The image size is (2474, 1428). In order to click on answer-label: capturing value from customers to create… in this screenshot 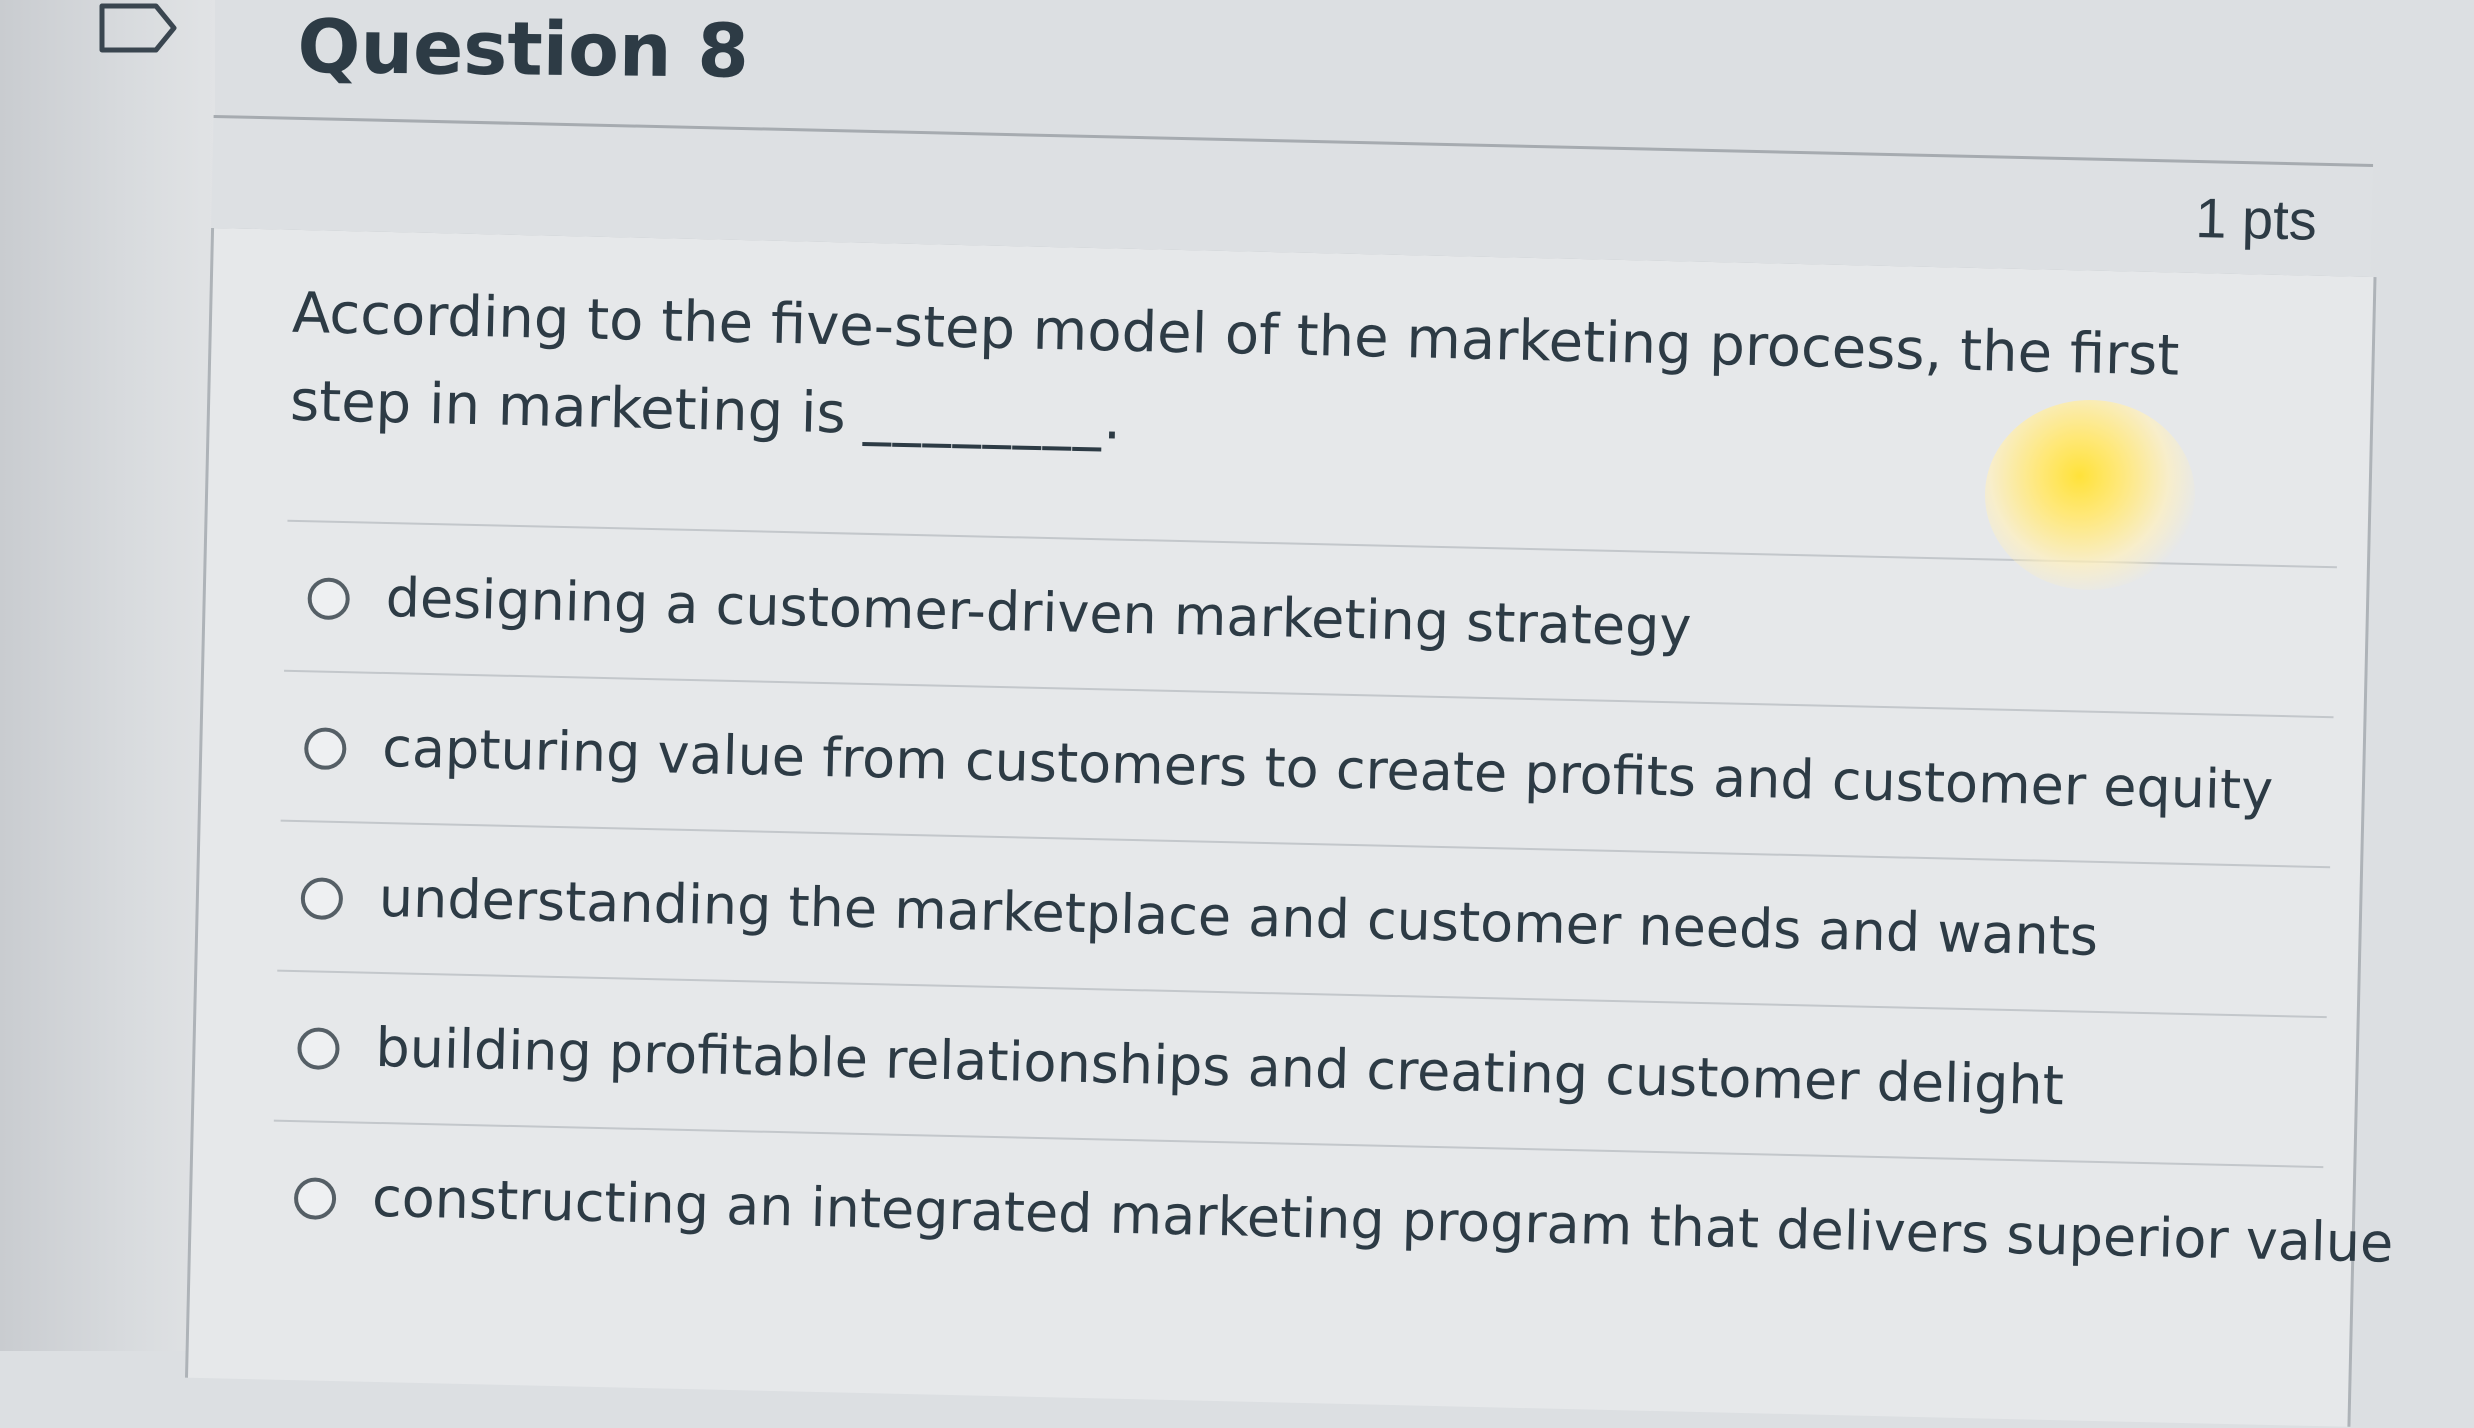, I will do `click(1328, 769)`.